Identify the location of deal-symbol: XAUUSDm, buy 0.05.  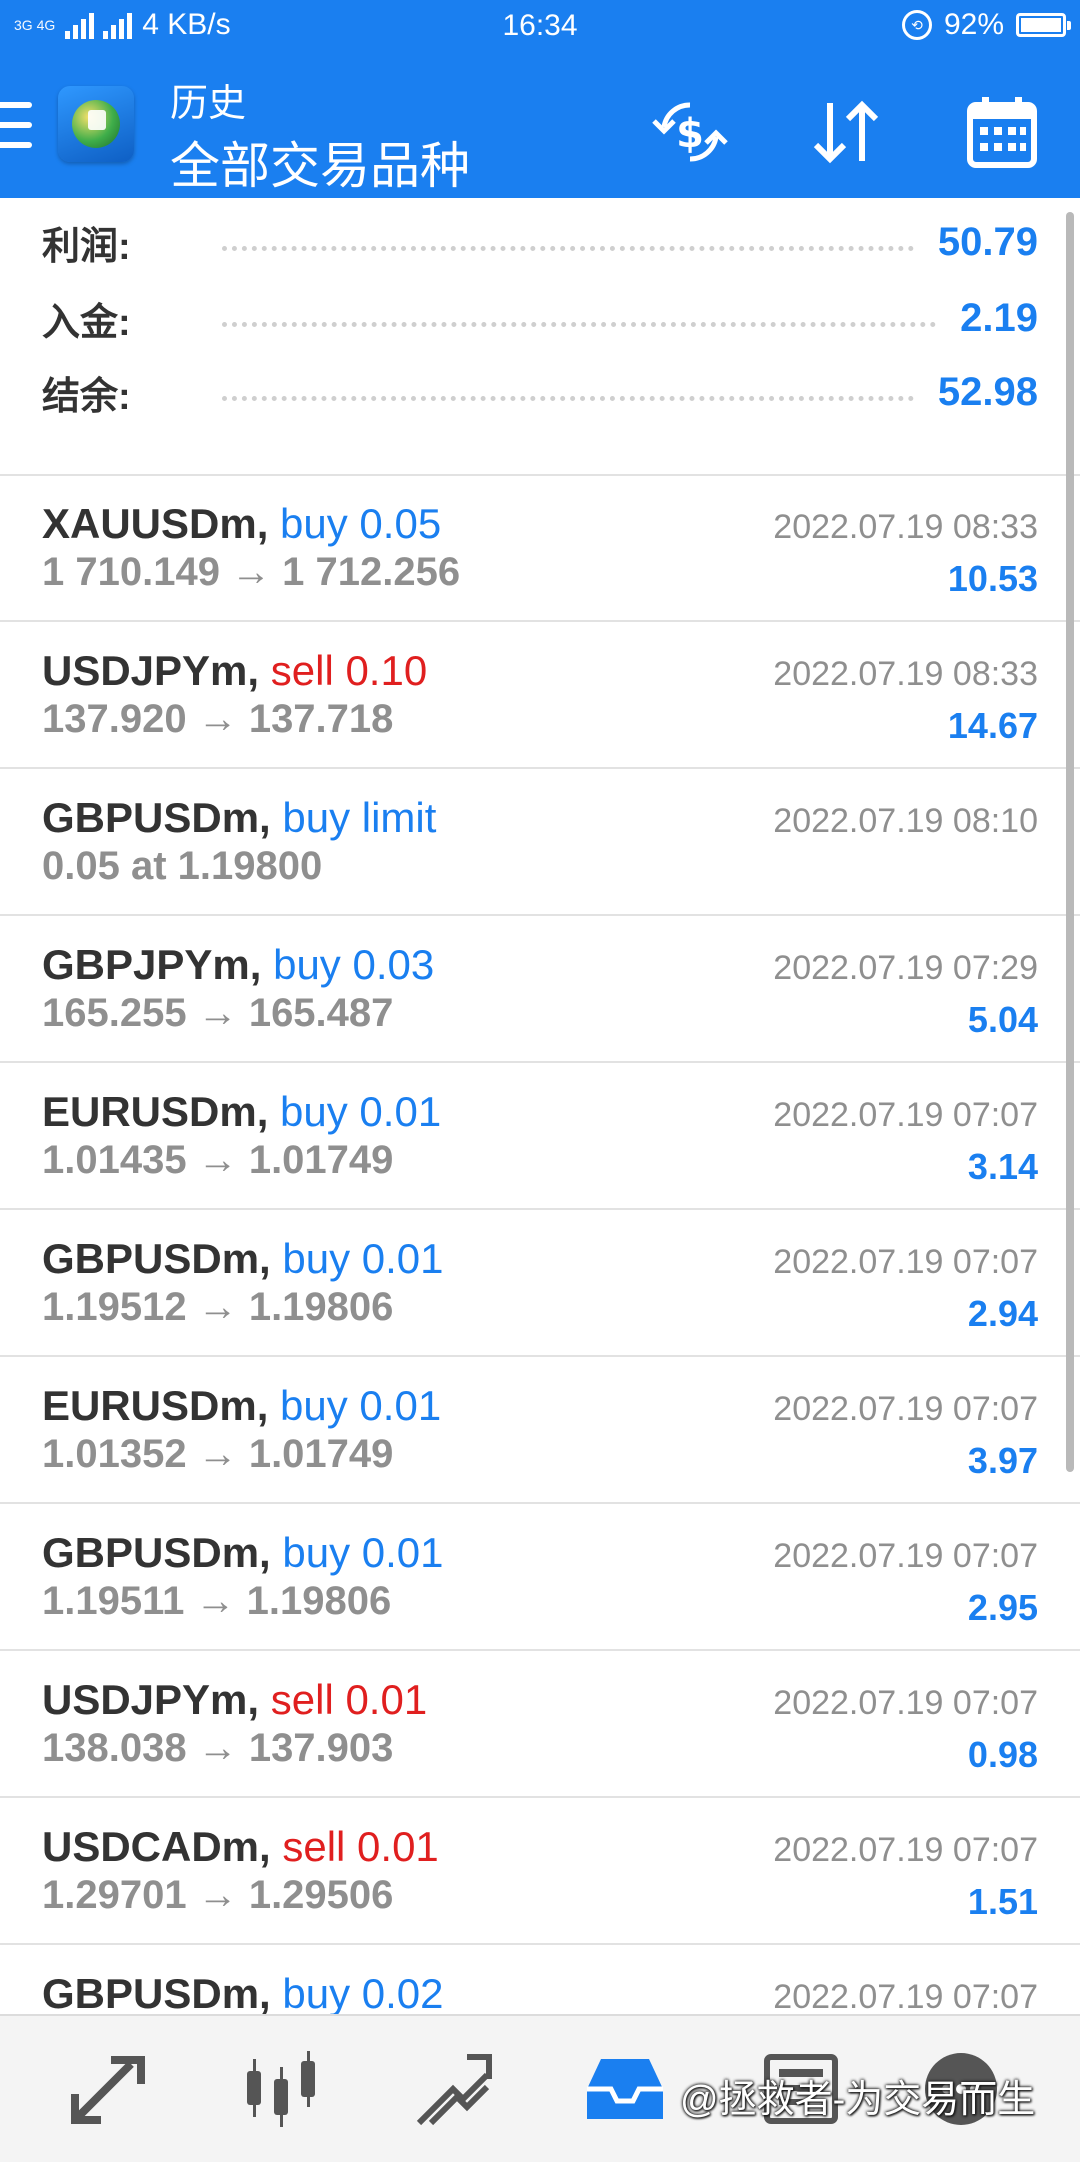
(242, 523).